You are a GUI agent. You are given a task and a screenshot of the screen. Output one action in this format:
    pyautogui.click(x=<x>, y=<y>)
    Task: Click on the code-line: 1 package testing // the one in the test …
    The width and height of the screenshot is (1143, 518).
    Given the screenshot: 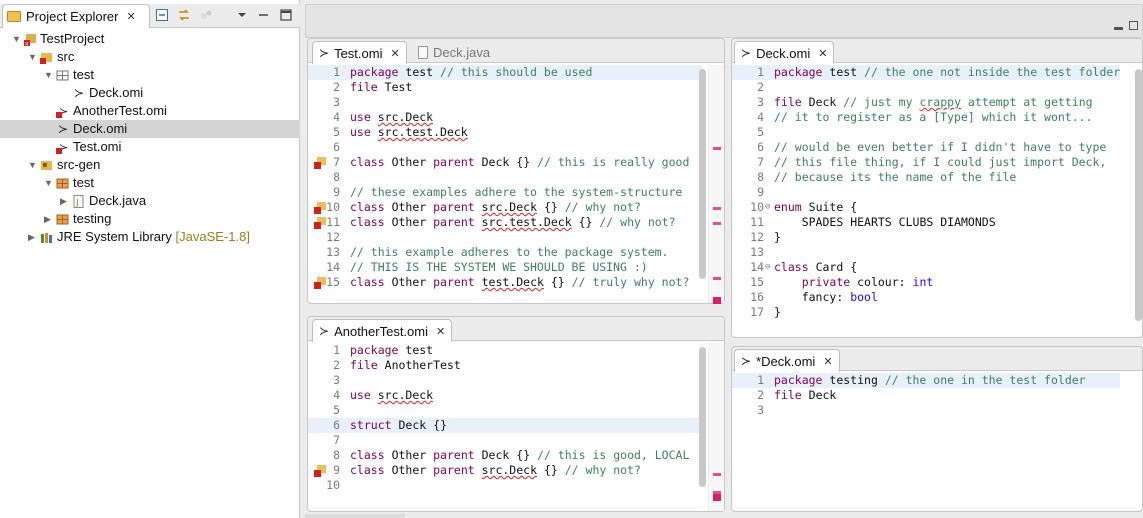 What is the action you would take?
    pyautogui.click(x=926, y=380)
    